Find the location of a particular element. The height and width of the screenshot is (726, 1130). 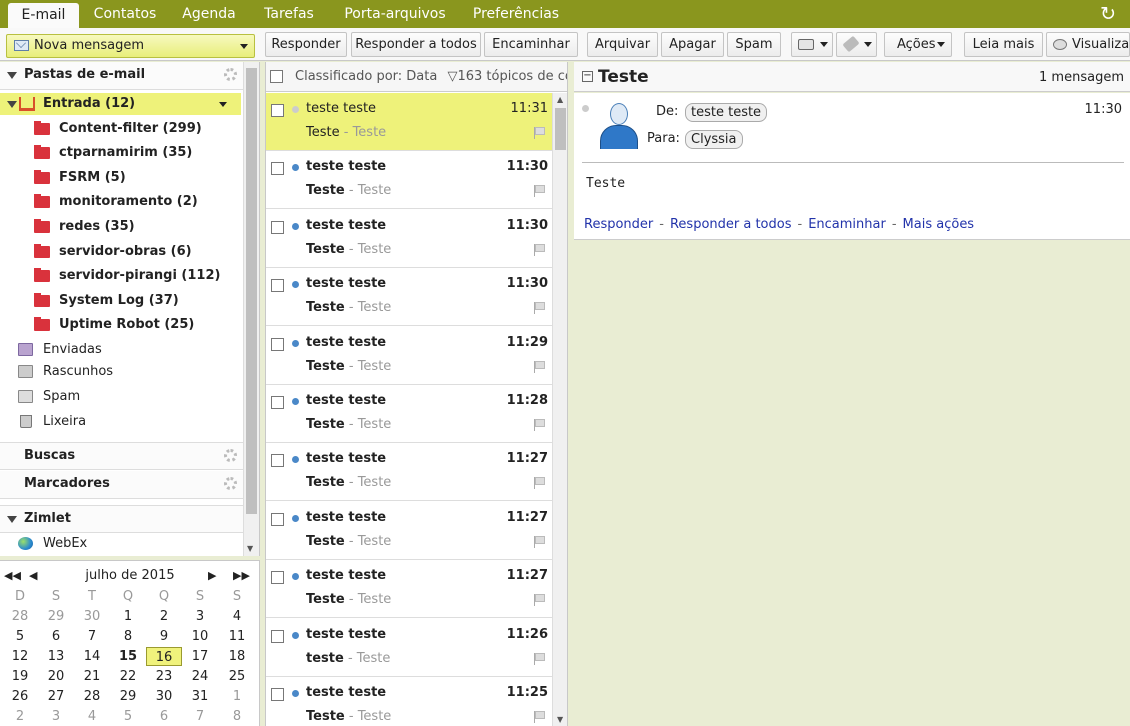

view-button: Visualizar is located at coordinates (1088, 44).